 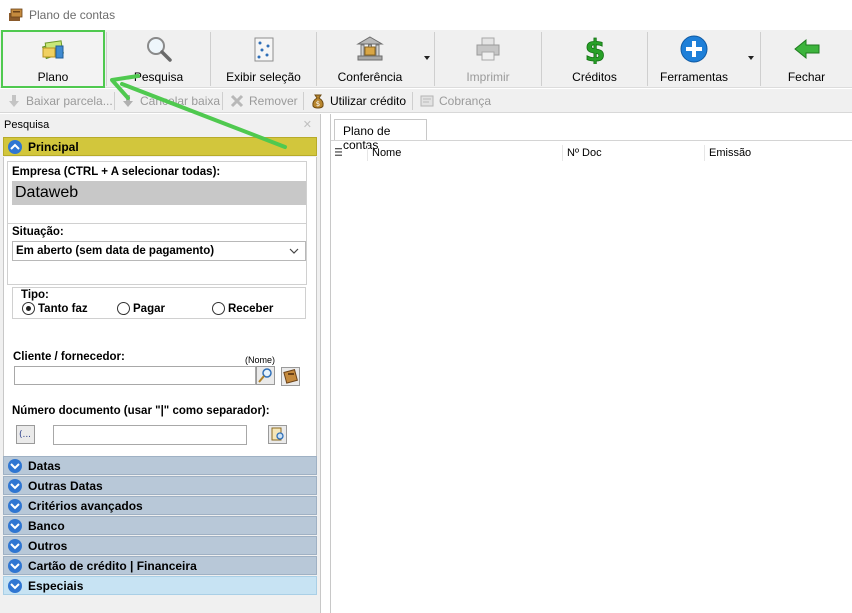 What do you see at coordinates (263, 77) in the screenshot?
I see `exibir-selecao-button-label: Exibir seleção` at bounding box center [263, 77].